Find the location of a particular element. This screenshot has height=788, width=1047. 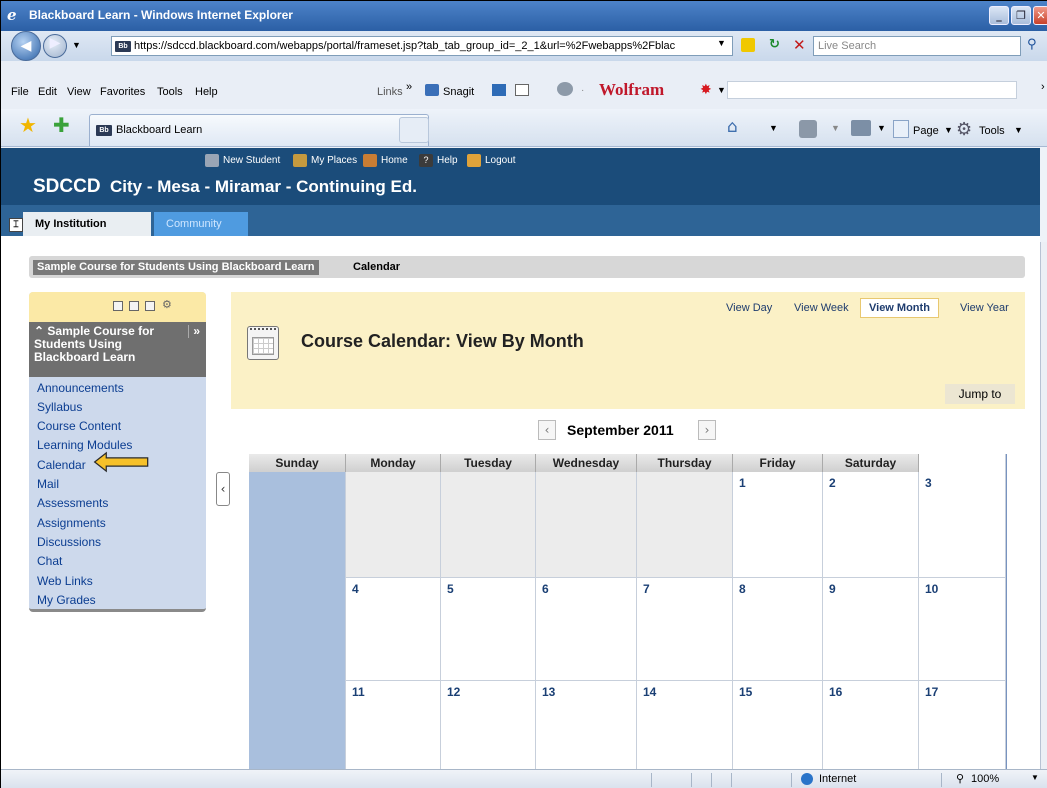

calendar-day: 14 is located at coordinates (685, 725).